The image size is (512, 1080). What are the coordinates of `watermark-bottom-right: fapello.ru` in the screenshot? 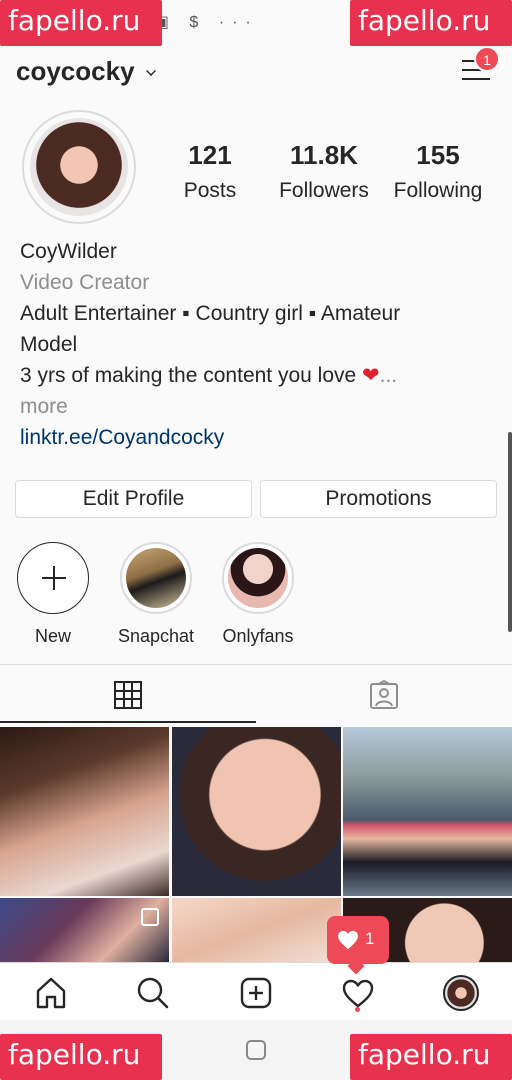 It's located at (431, 1057).